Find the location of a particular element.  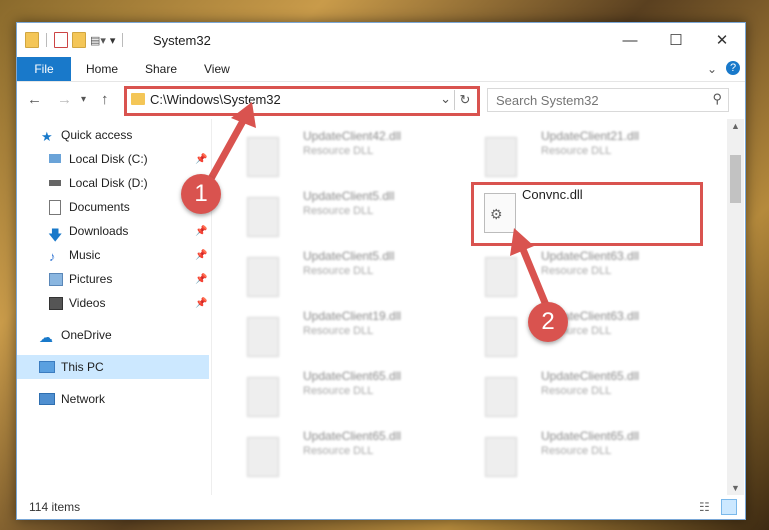

file-name: Convnc.dll is located at coordinates (552, 194).